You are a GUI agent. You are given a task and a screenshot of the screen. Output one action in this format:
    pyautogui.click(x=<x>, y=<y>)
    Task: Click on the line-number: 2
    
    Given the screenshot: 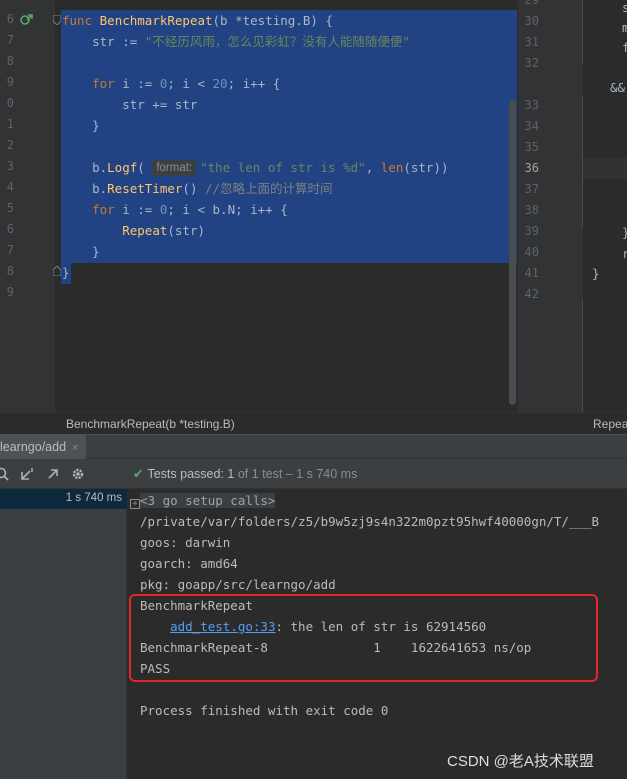 What is the action you would take?
    pyautogui.click(x=10, y=145)
    